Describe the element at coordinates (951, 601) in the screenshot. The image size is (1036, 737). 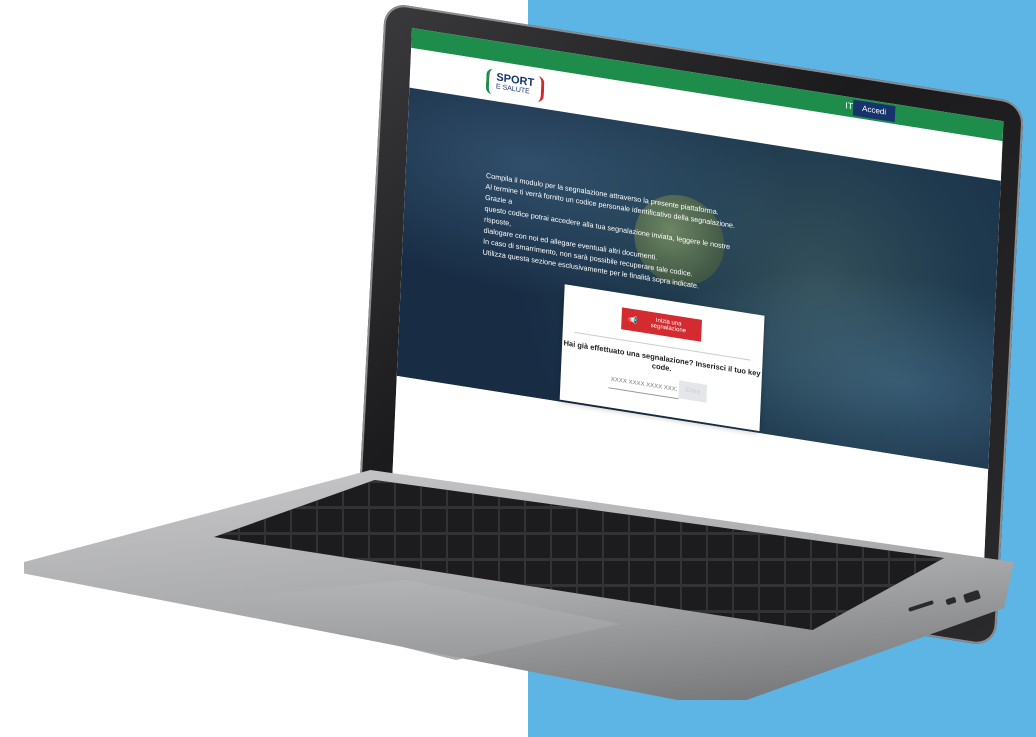
I see `usb-c-port` at that location.